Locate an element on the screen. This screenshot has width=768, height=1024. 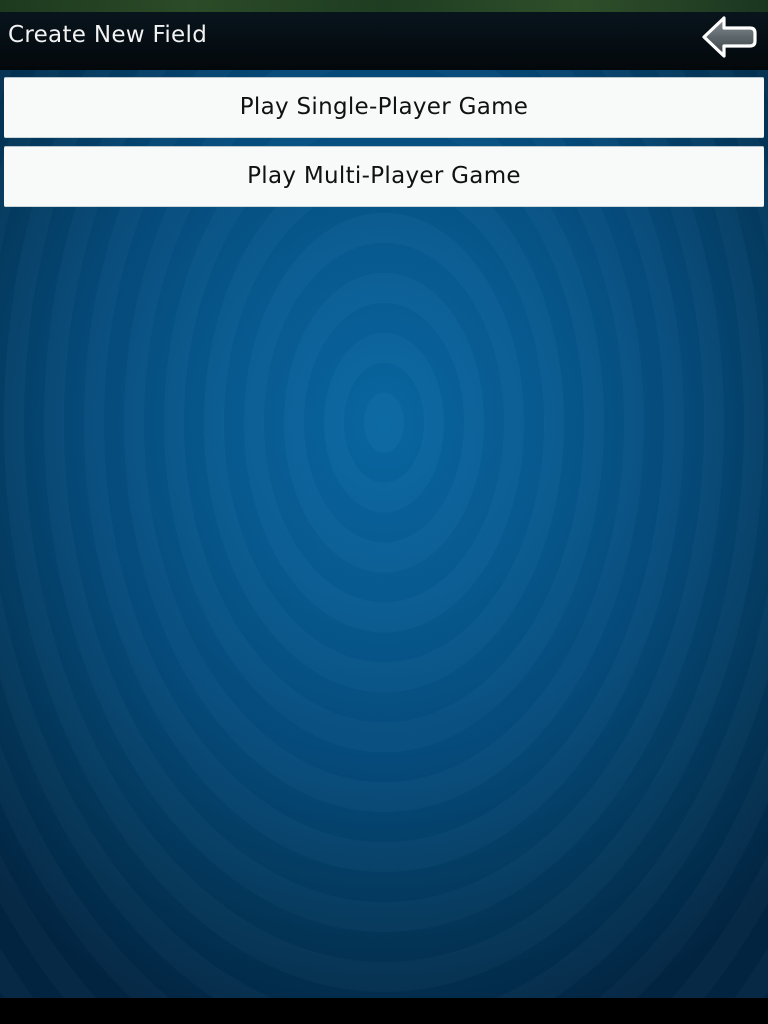
back-button is located at coordinates (729, 37).